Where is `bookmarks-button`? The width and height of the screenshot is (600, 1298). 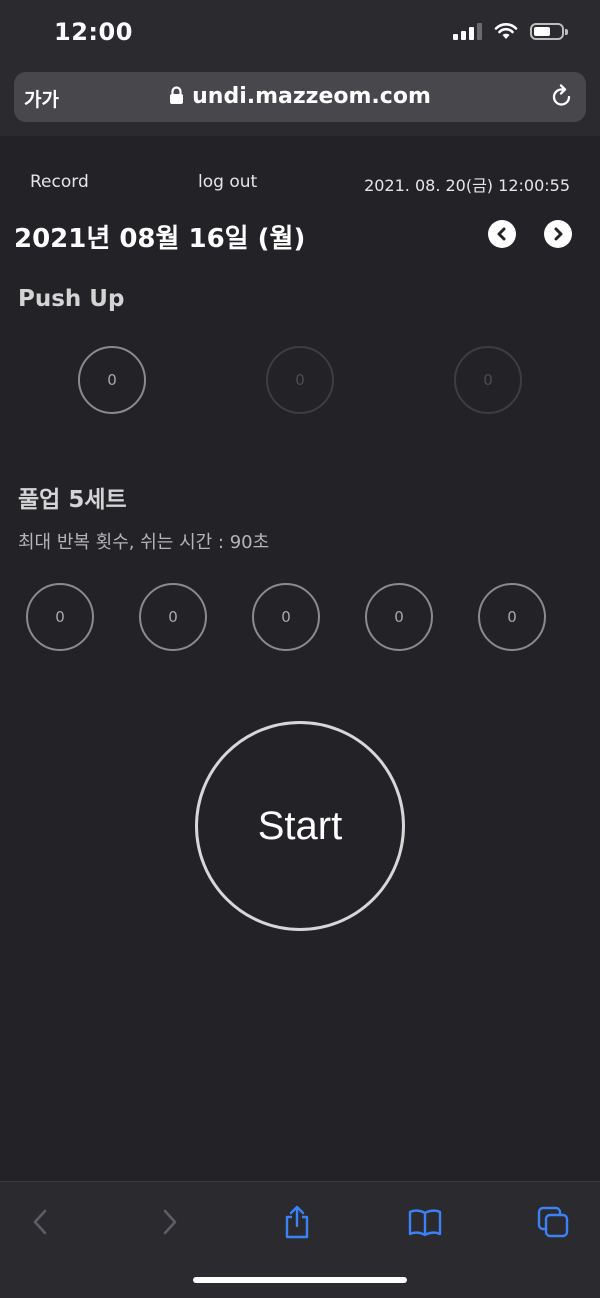 bookmarks-button is located at coordinates (425, 1222).